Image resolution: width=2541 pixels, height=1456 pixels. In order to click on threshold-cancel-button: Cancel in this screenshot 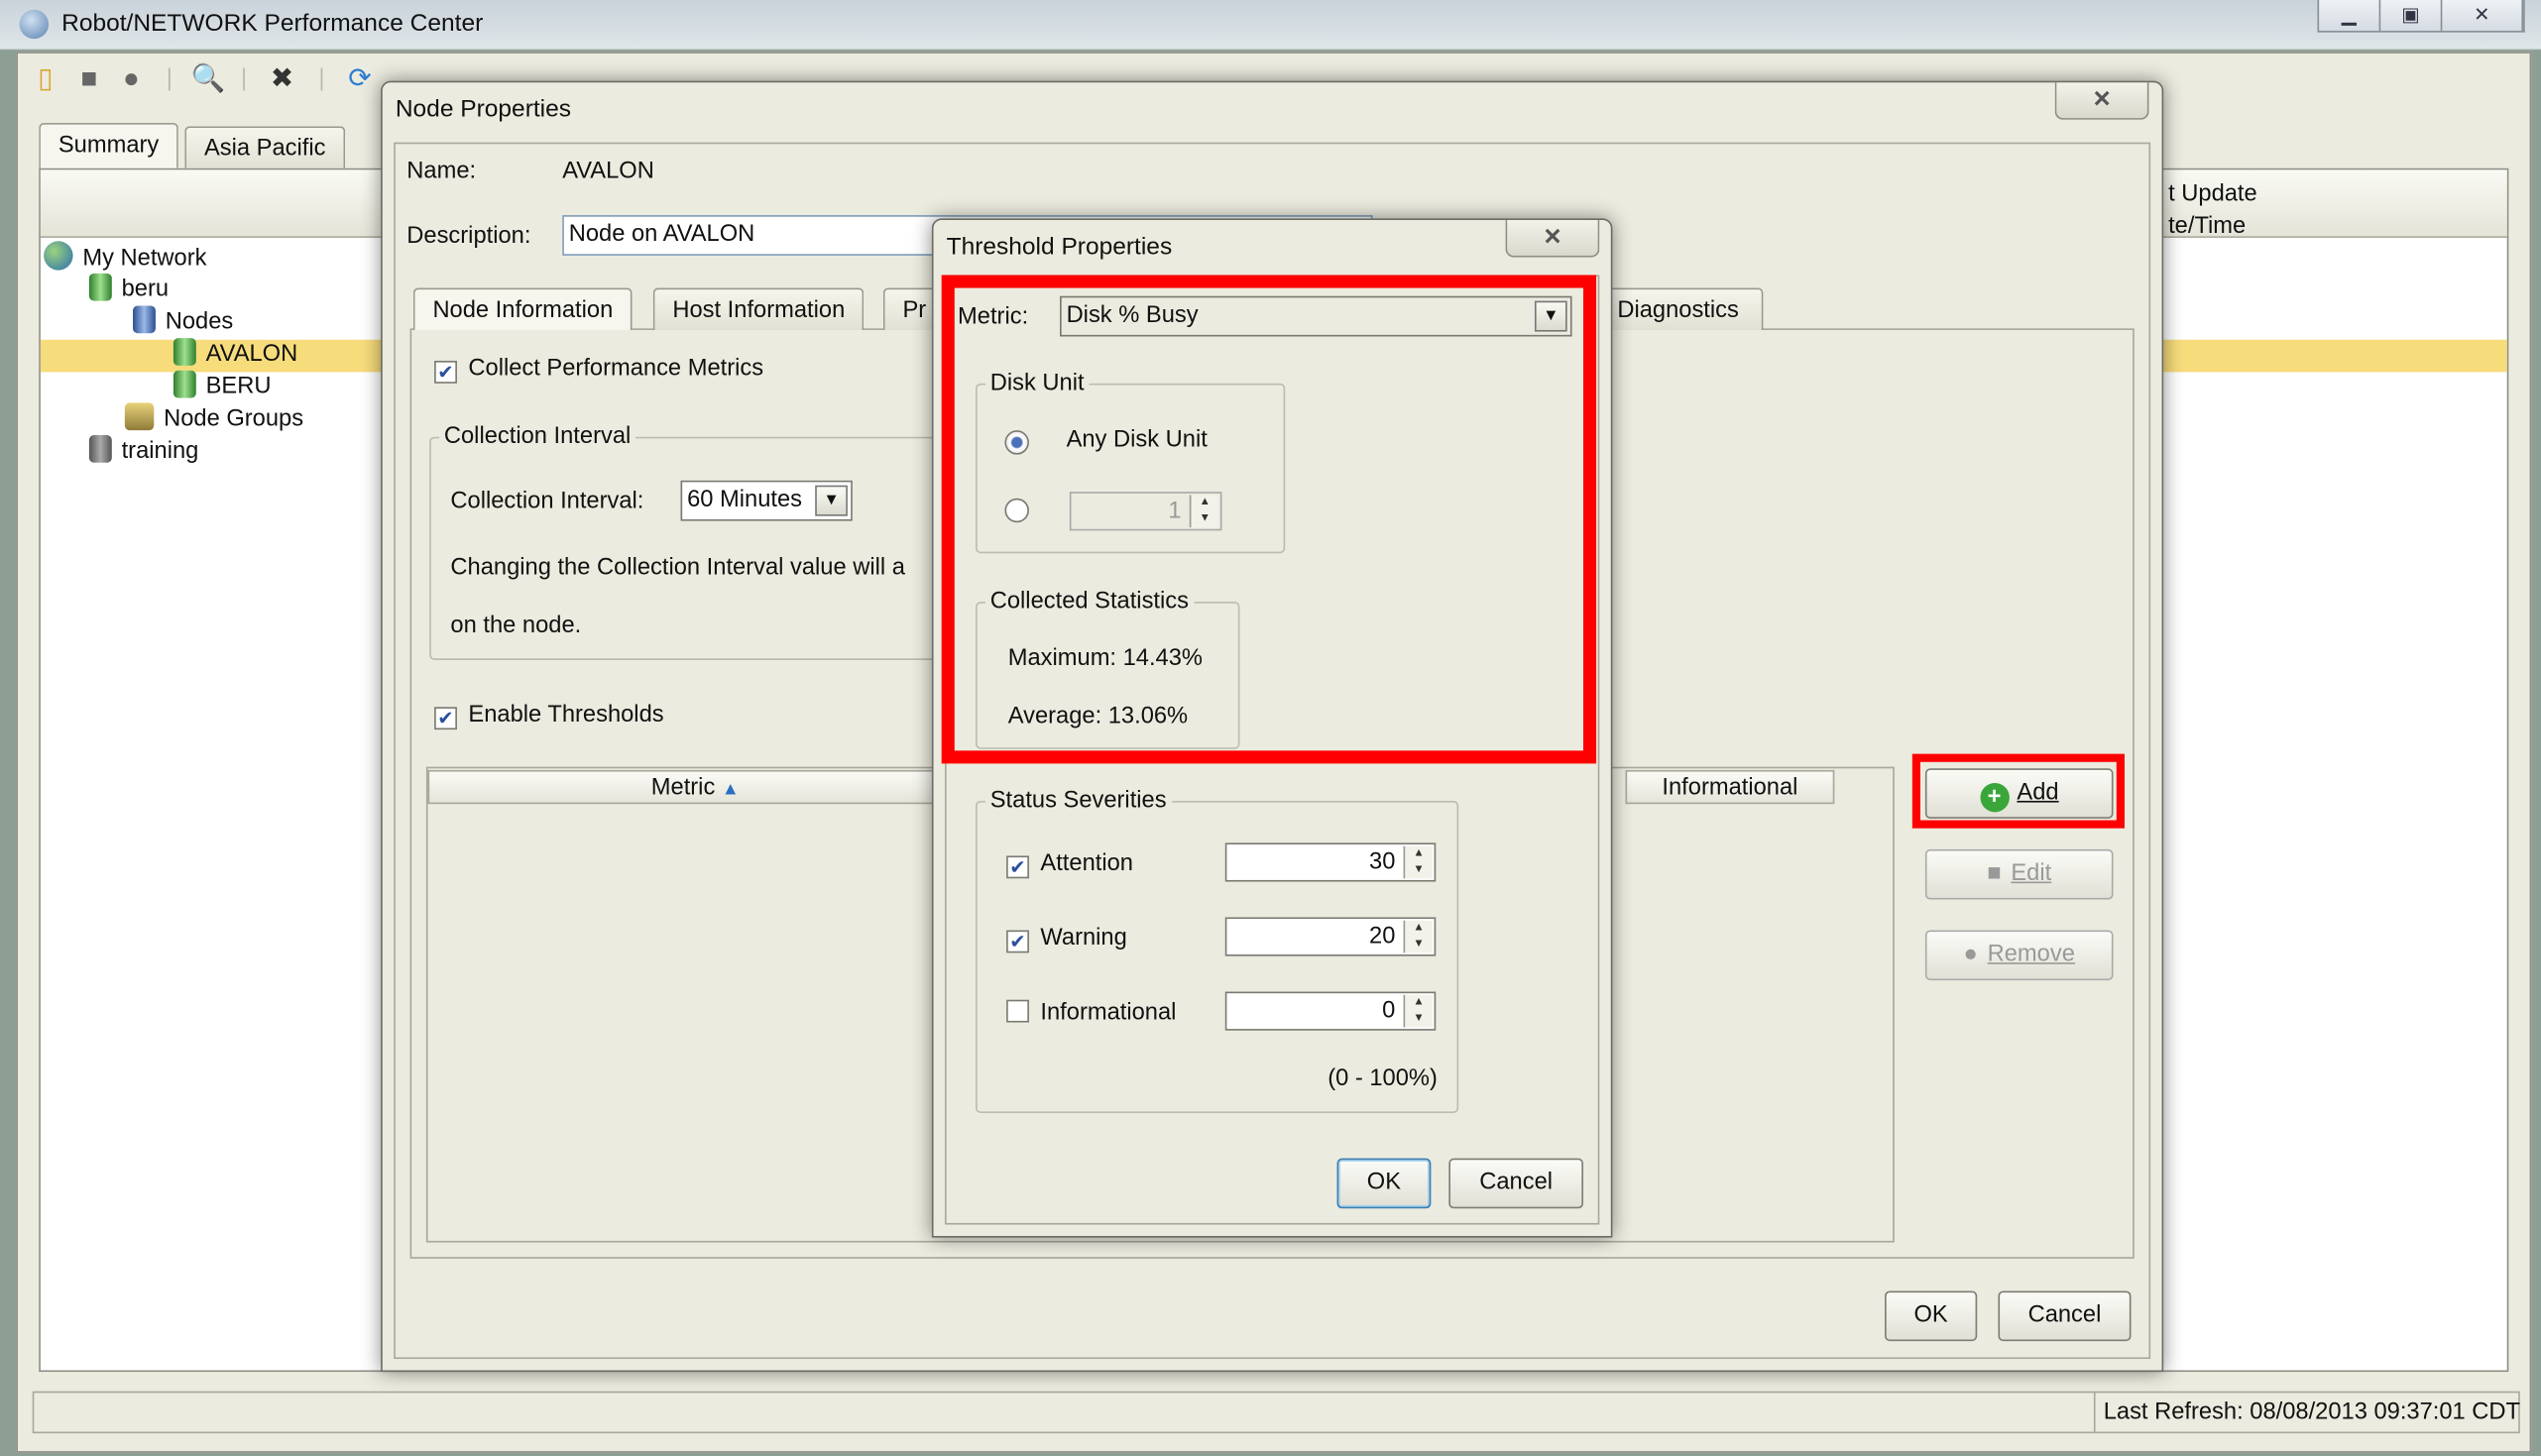, I will do `click(1516, 1183)`.